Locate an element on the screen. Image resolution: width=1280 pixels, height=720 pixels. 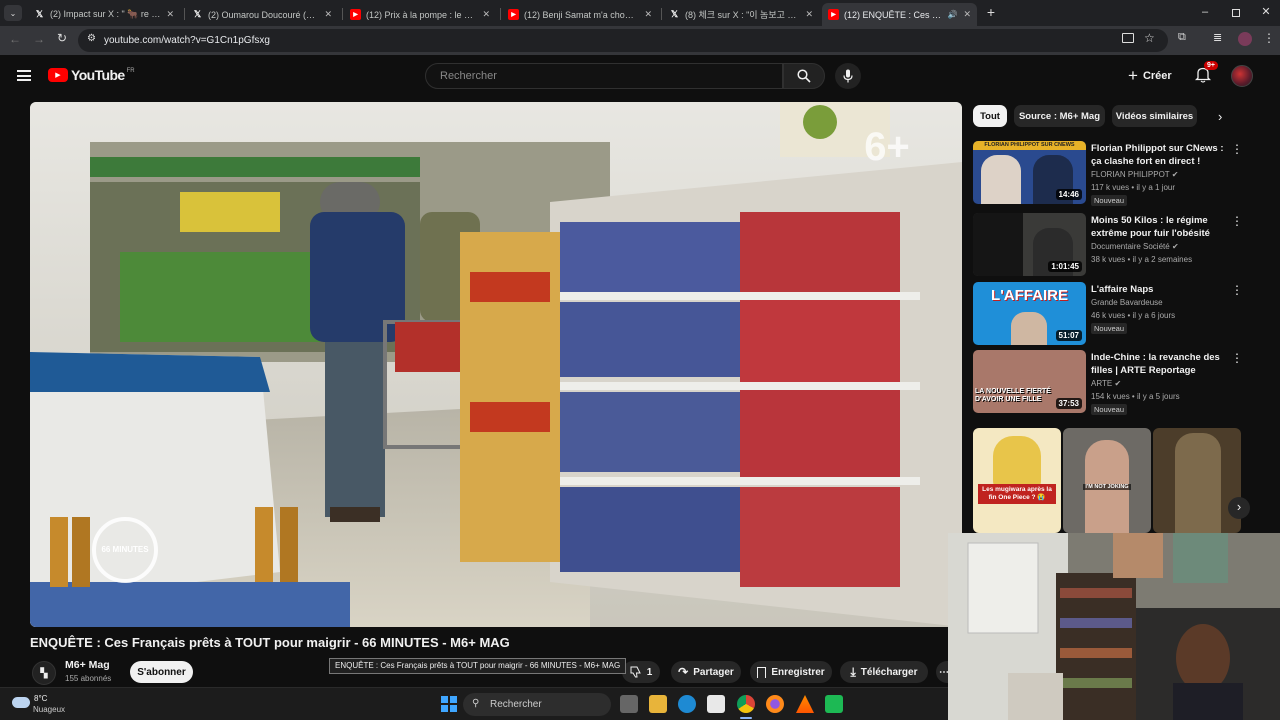
url-text: youtube.com/watch?v=G1Cn1pGfsxg is located at coordinates (187, 40).